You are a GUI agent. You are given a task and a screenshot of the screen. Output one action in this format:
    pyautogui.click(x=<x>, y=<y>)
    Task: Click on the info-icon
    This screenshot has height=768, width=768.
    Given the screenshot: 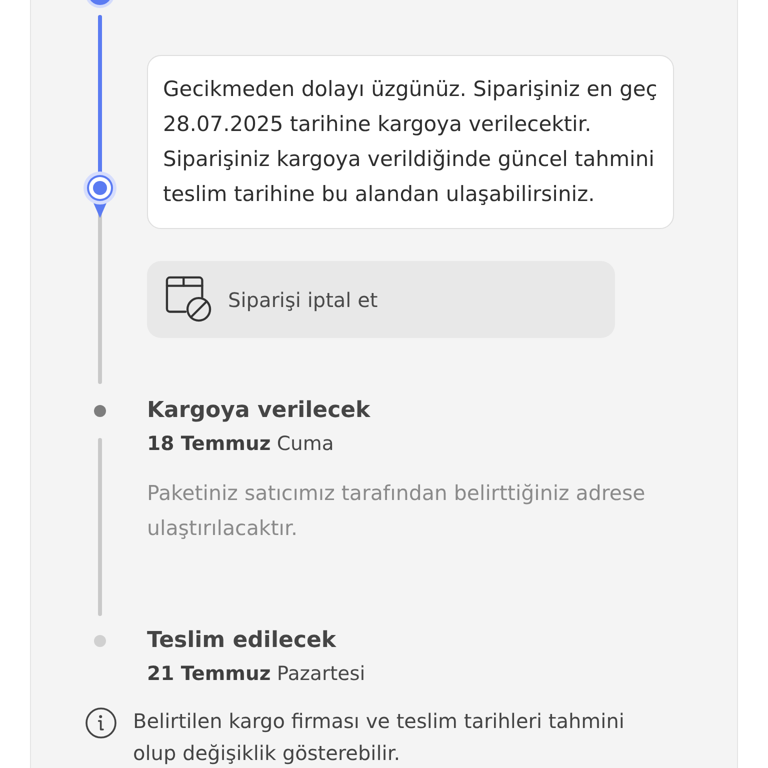 What is the action you would take?
    pyautogui.click(x=101, y=723)
    